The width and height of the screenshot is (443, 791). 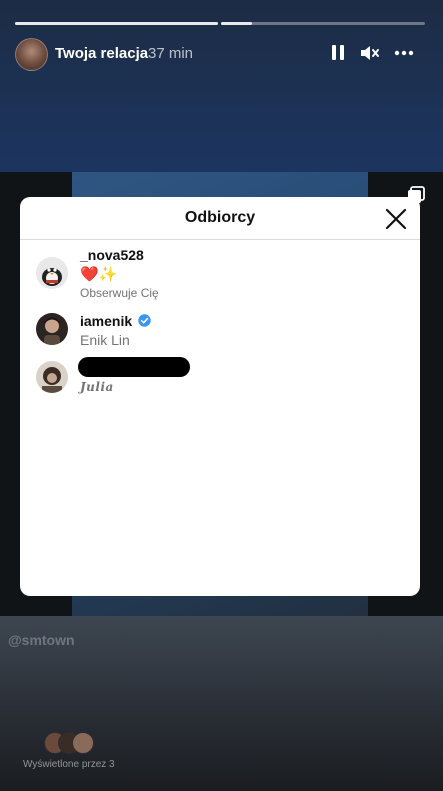 I want to click on modal-divider, so click(x=220, y=239).